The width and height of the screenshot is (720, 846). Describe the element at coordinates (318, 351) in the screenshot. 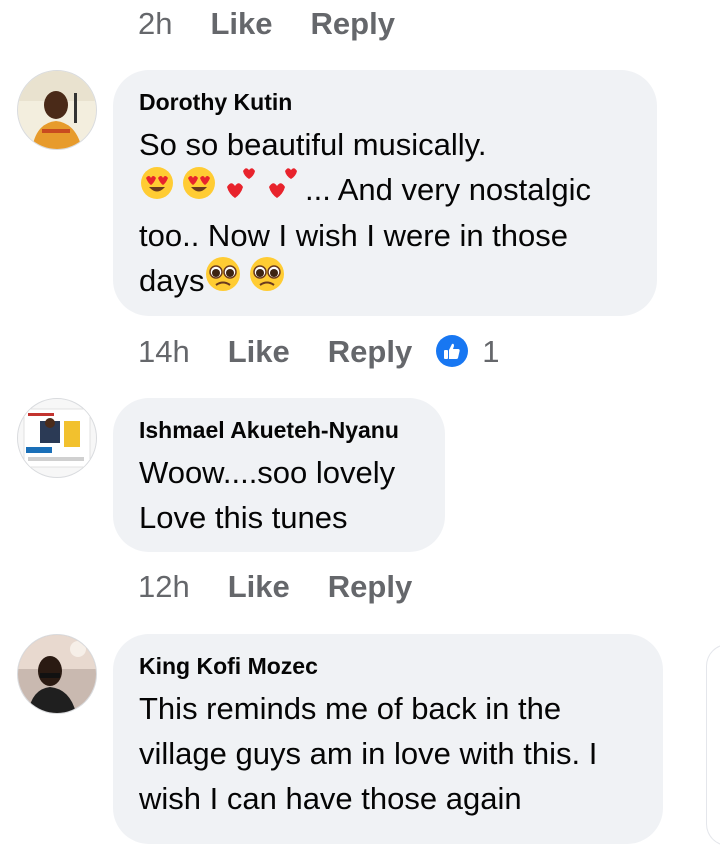

I see `comment-actions: 14h Like Reply 1` at that location.